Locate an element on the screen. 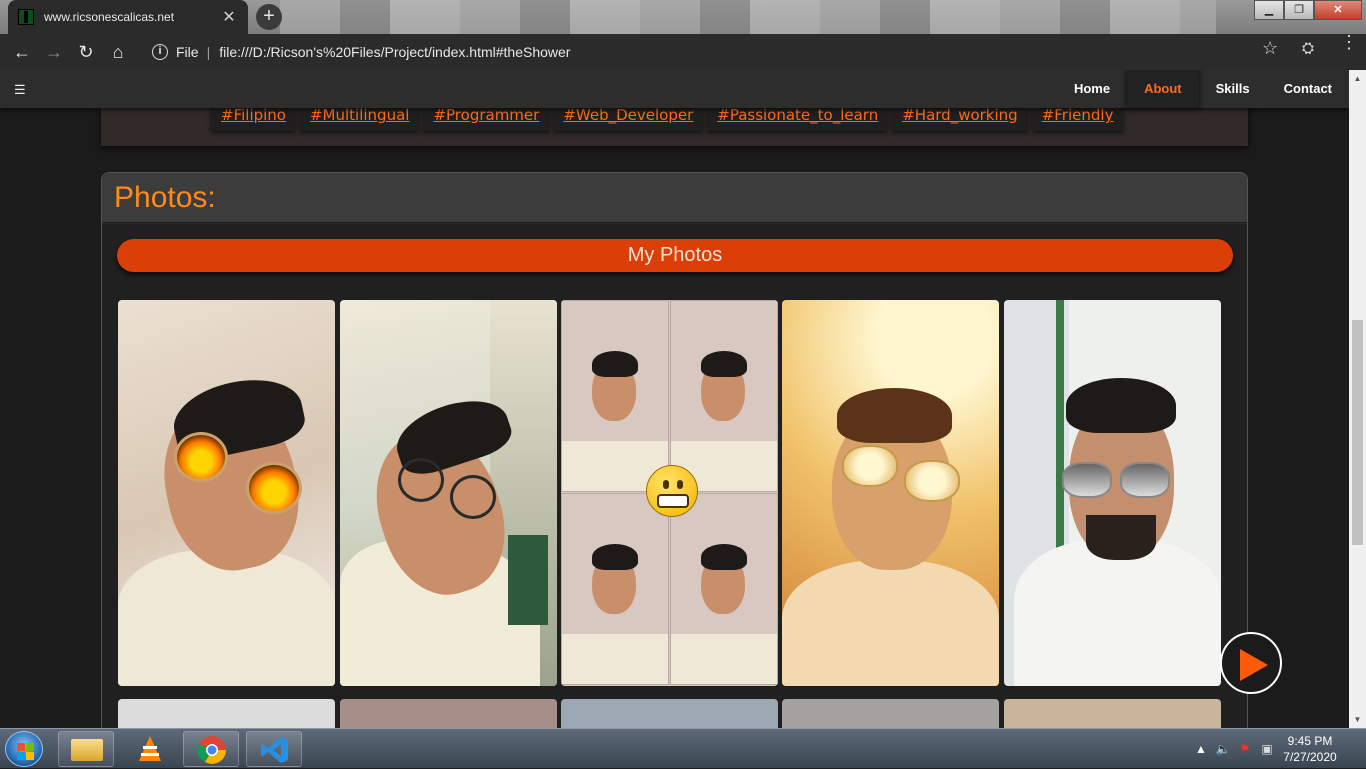 The width and height of the screenshot is (1366, 769). tray-expand-icon: ▲ is located at coordinates (1201, 749).